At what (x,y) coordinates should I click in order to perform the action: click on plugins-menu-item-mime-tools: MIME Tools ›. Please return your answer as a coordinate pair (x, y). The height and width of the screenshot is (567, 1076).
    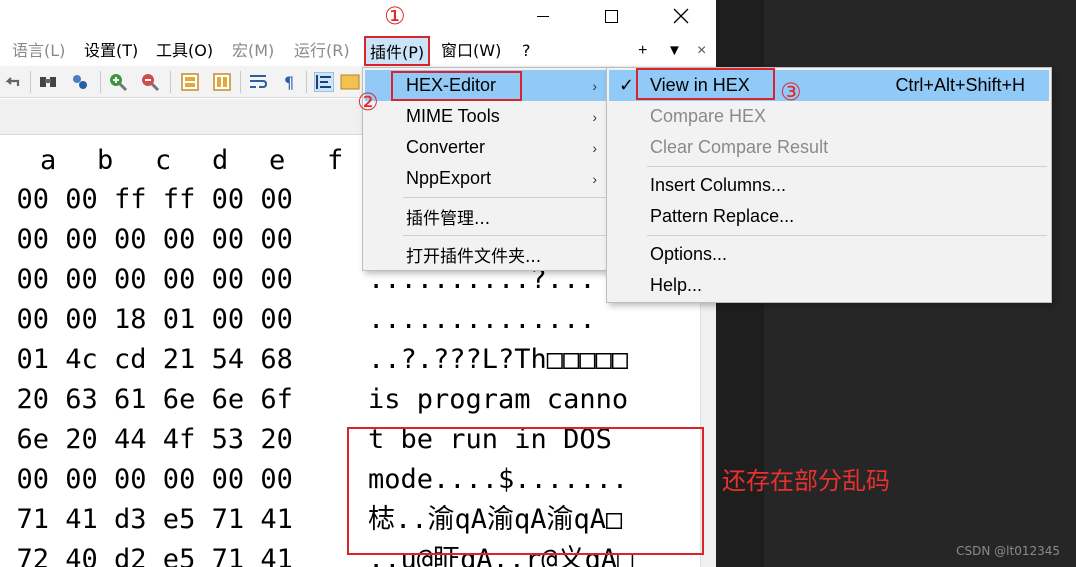
    Looking at the image, I should click on (487, 116).